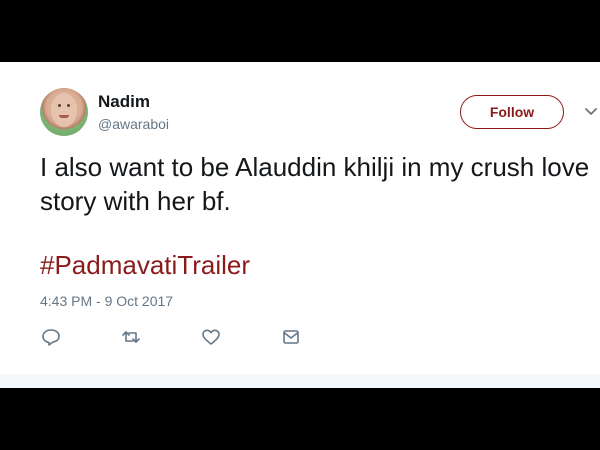 The width and height of the screenshot is (600, 450). Describe the element at coordinates (512, 112) in the screenshot. I see `follow-button: Follow` at that location.